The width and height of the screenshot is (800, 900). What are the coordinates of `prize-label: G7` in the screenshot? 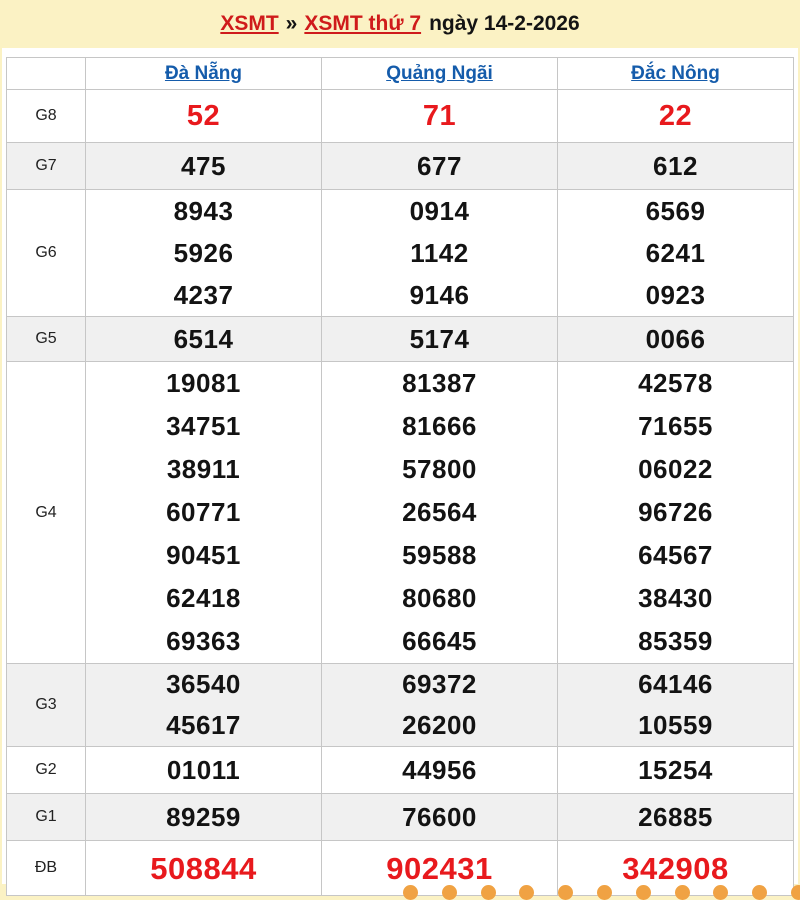 It's located at (46, 166).